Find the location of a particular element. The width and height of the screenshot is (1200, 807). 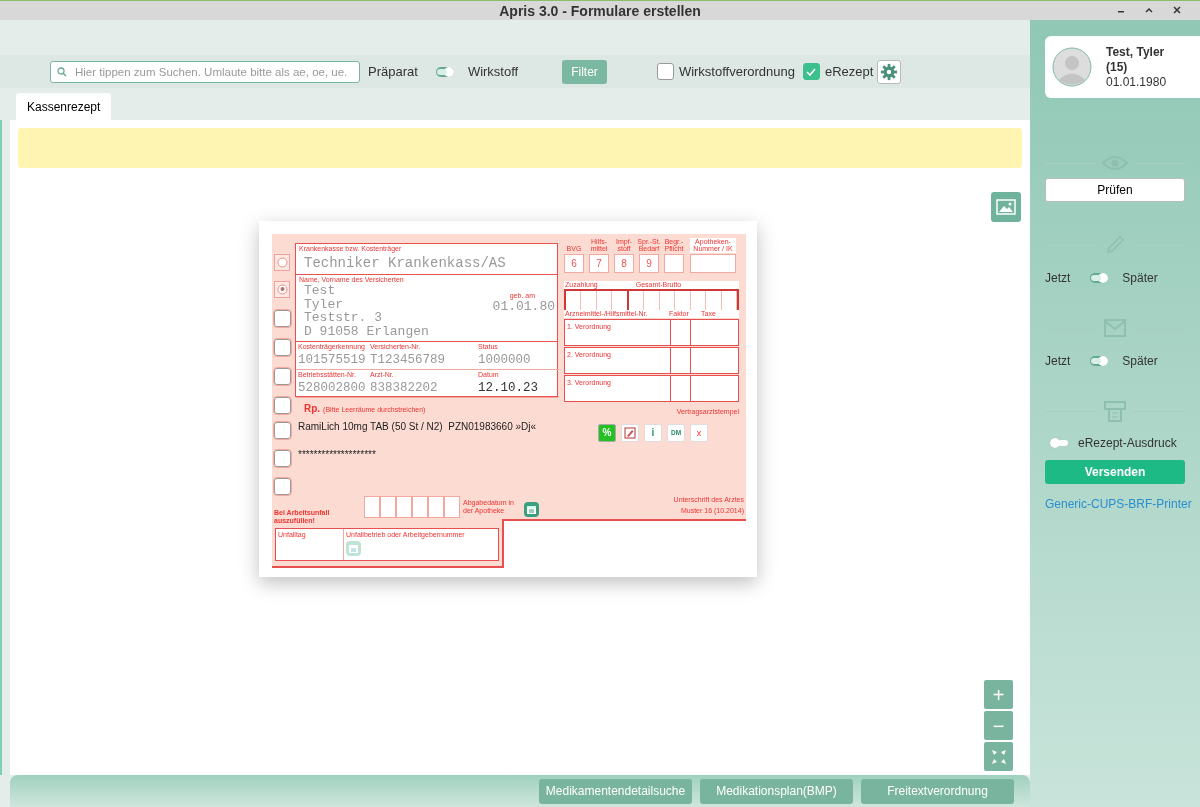

checkbox-label: eRezept is located at coordinates (849, 71).